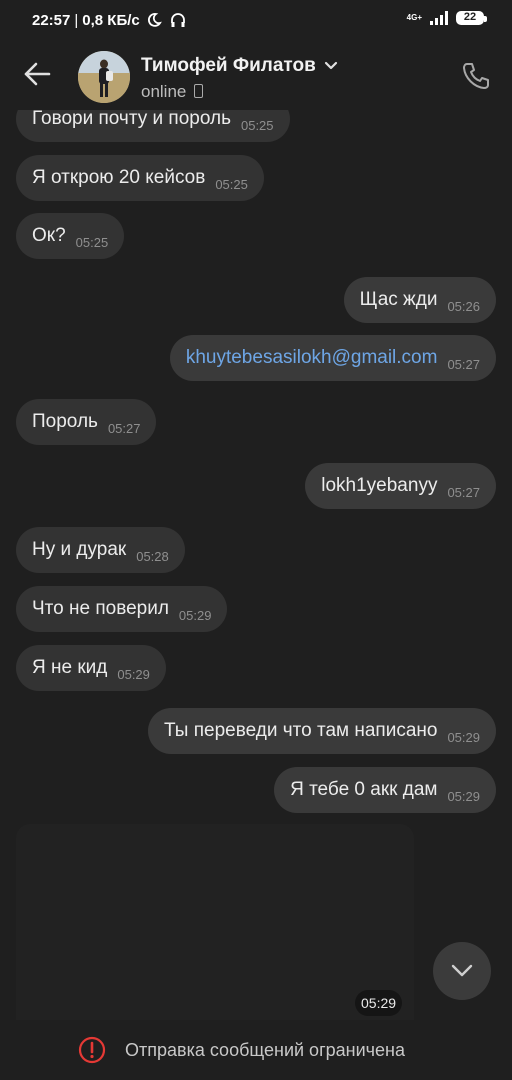 The width and height of the screenshot is (512, 1080). I want to click on chat-header: Тимофей Филатов online, so click(256, 75).